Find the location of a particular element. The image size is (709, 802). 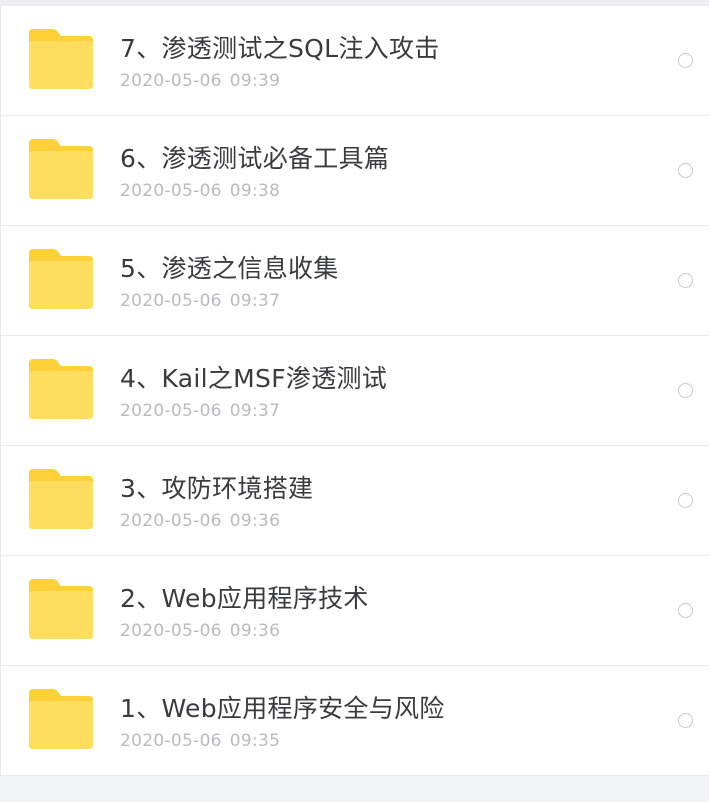

folder-name: 7、渗透测试之SQL注入攻击 is located at coordinates (280, 48).